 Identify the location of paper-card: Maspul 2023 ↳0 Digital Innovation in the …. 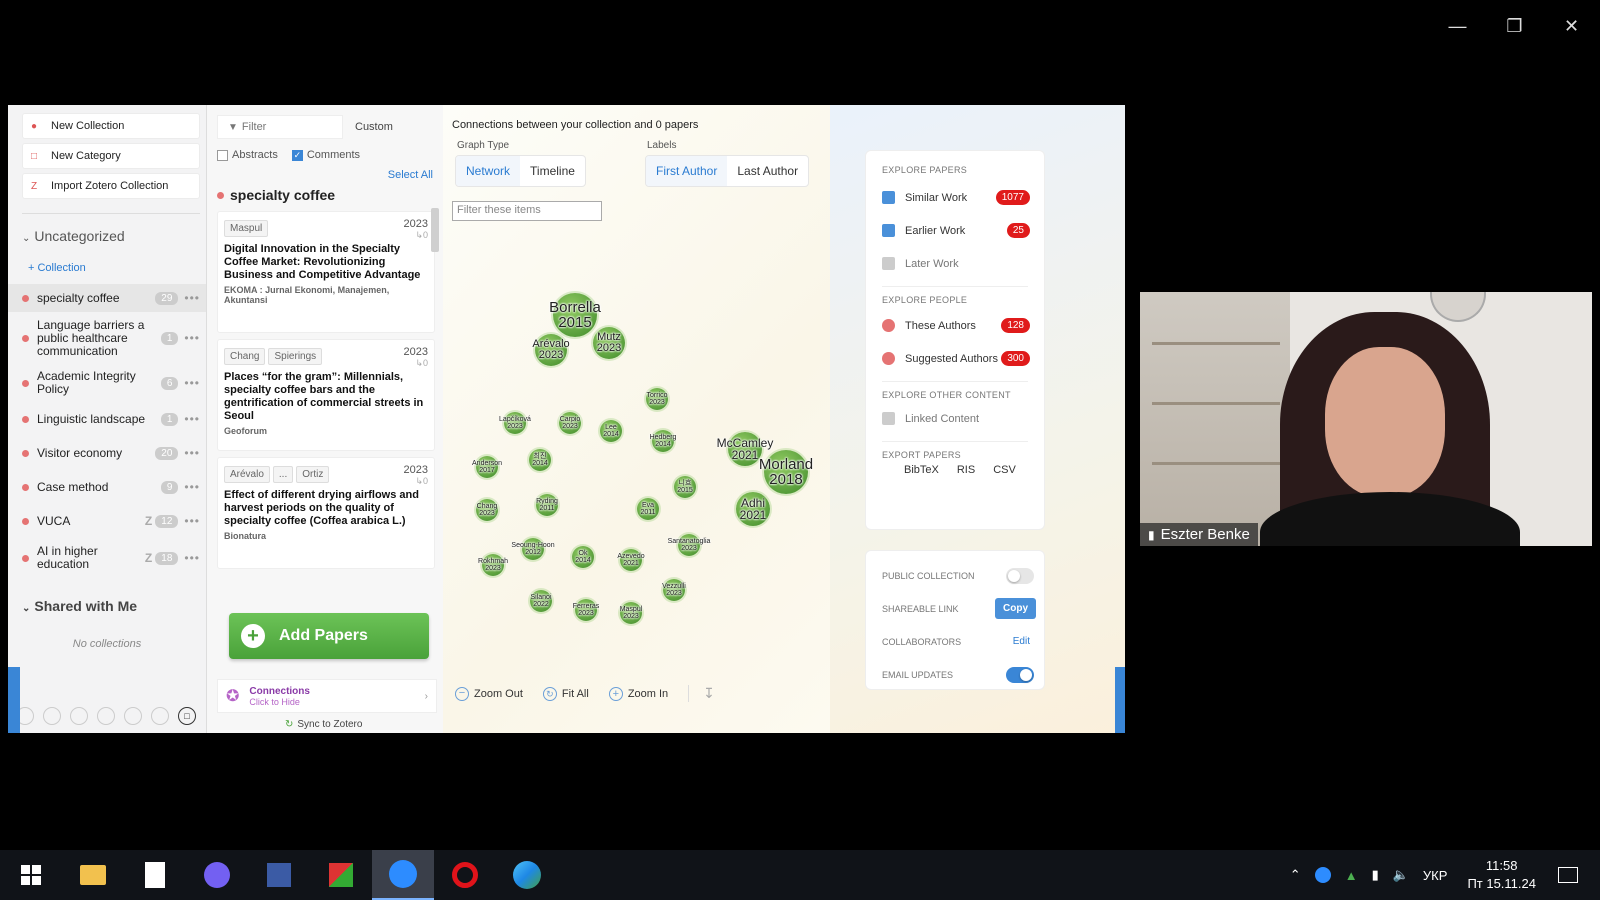
(326, 272).